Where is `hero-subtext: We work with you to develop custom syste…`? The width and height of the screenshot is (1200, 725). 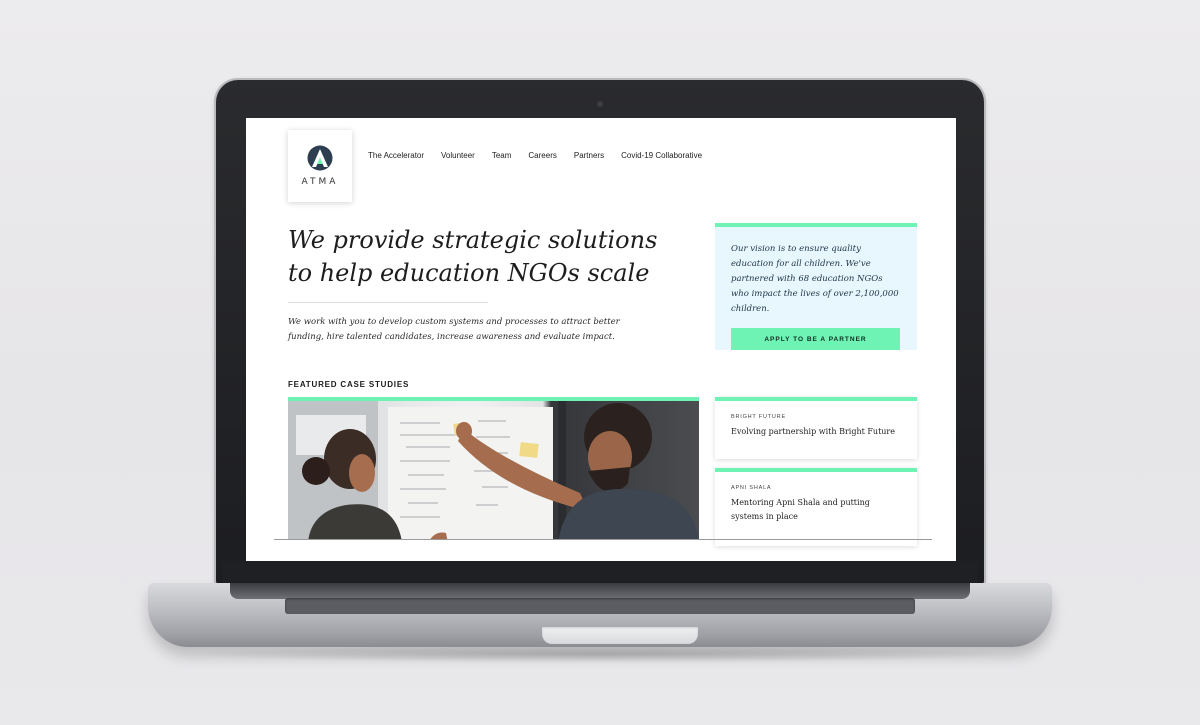
hero-subtext: We work with you to develop custom syste… is located at coordinates (454, 329).